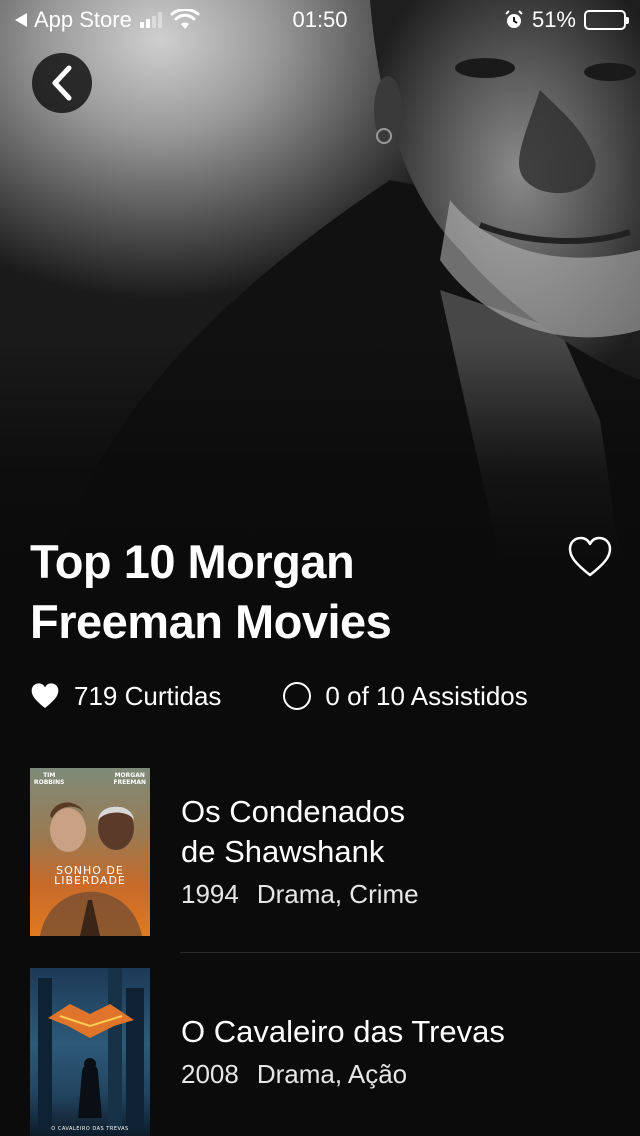 This screenshot has height=1136, width=640. I want to click on back-button, so click(62, 83).